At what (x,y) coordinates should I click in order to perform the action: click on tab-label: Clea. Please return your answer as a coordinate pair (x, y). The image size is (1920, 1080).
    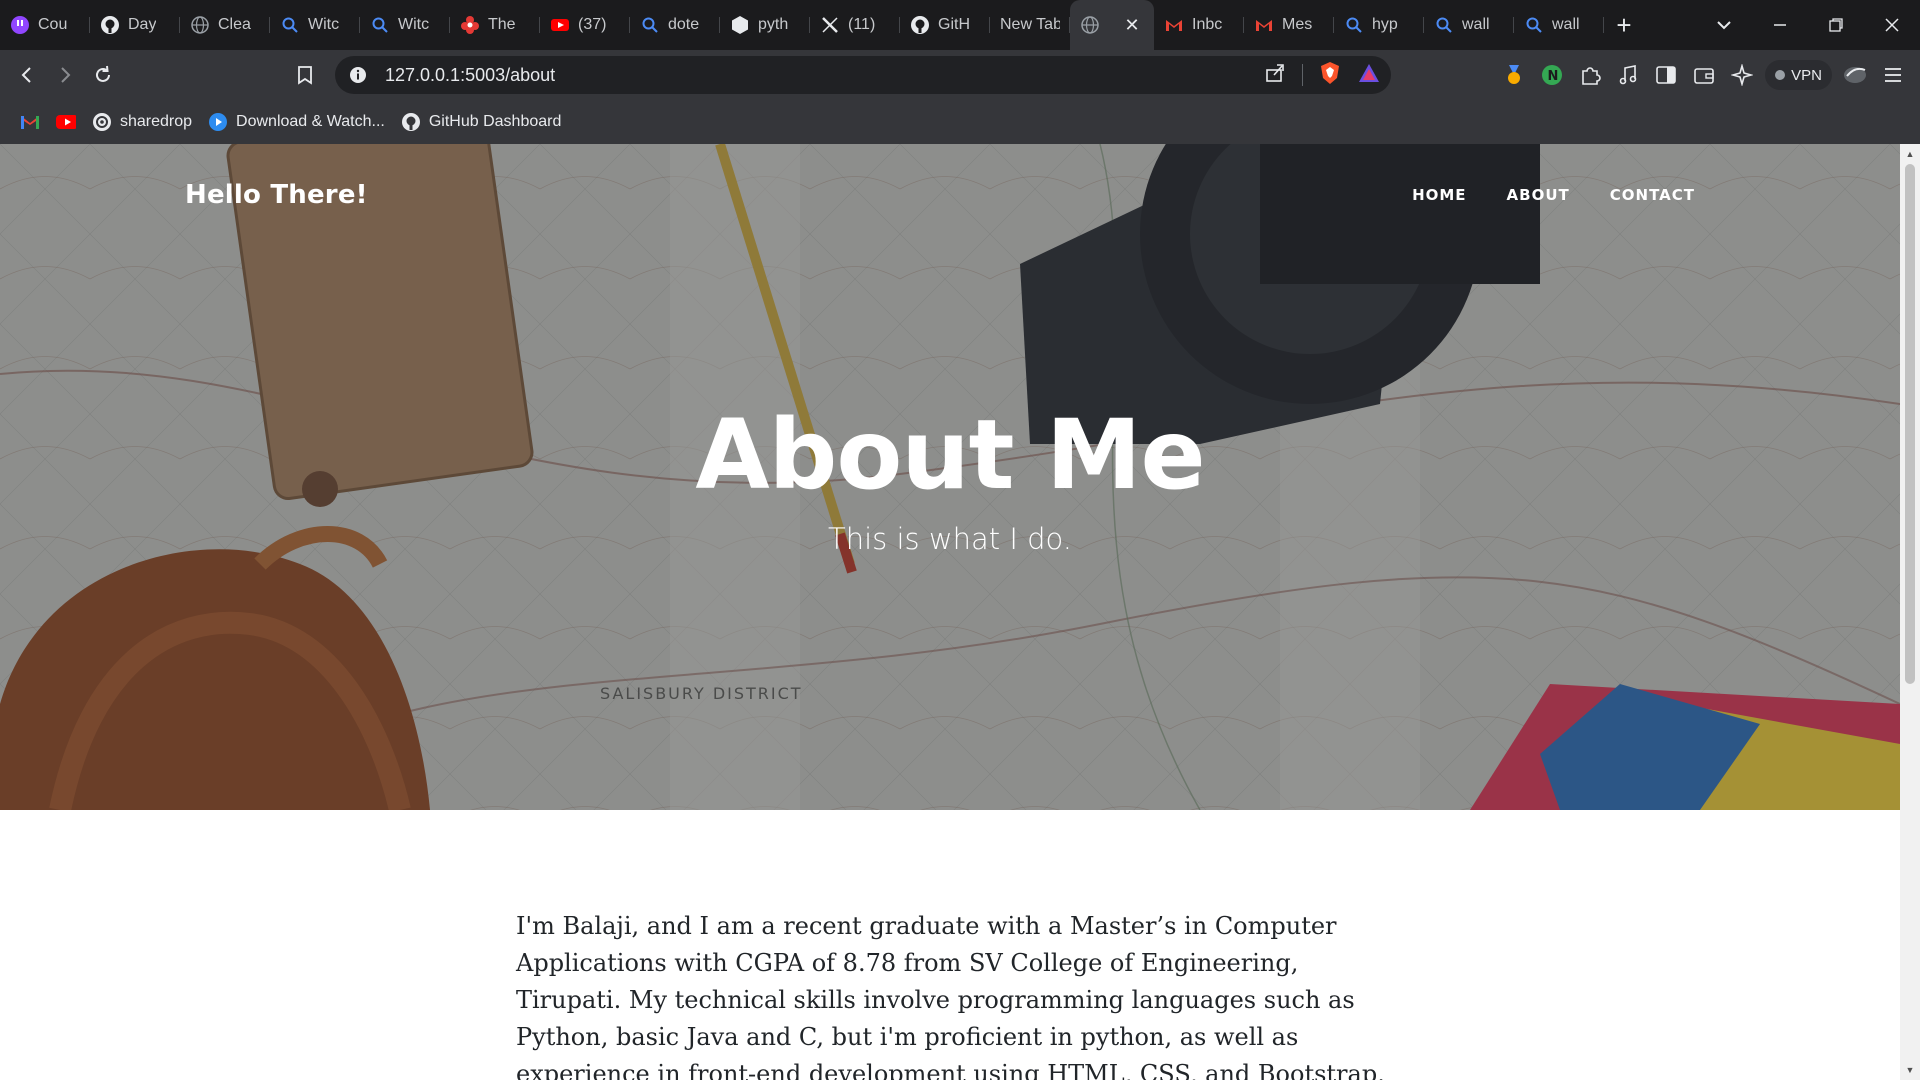
    Looking at the image, I should click on (234, 24).